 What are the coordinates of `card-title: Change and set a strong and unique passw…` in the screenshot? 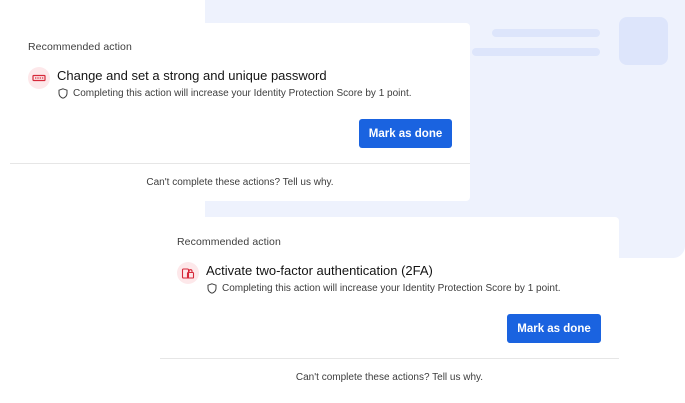 It's located at (192, 75).